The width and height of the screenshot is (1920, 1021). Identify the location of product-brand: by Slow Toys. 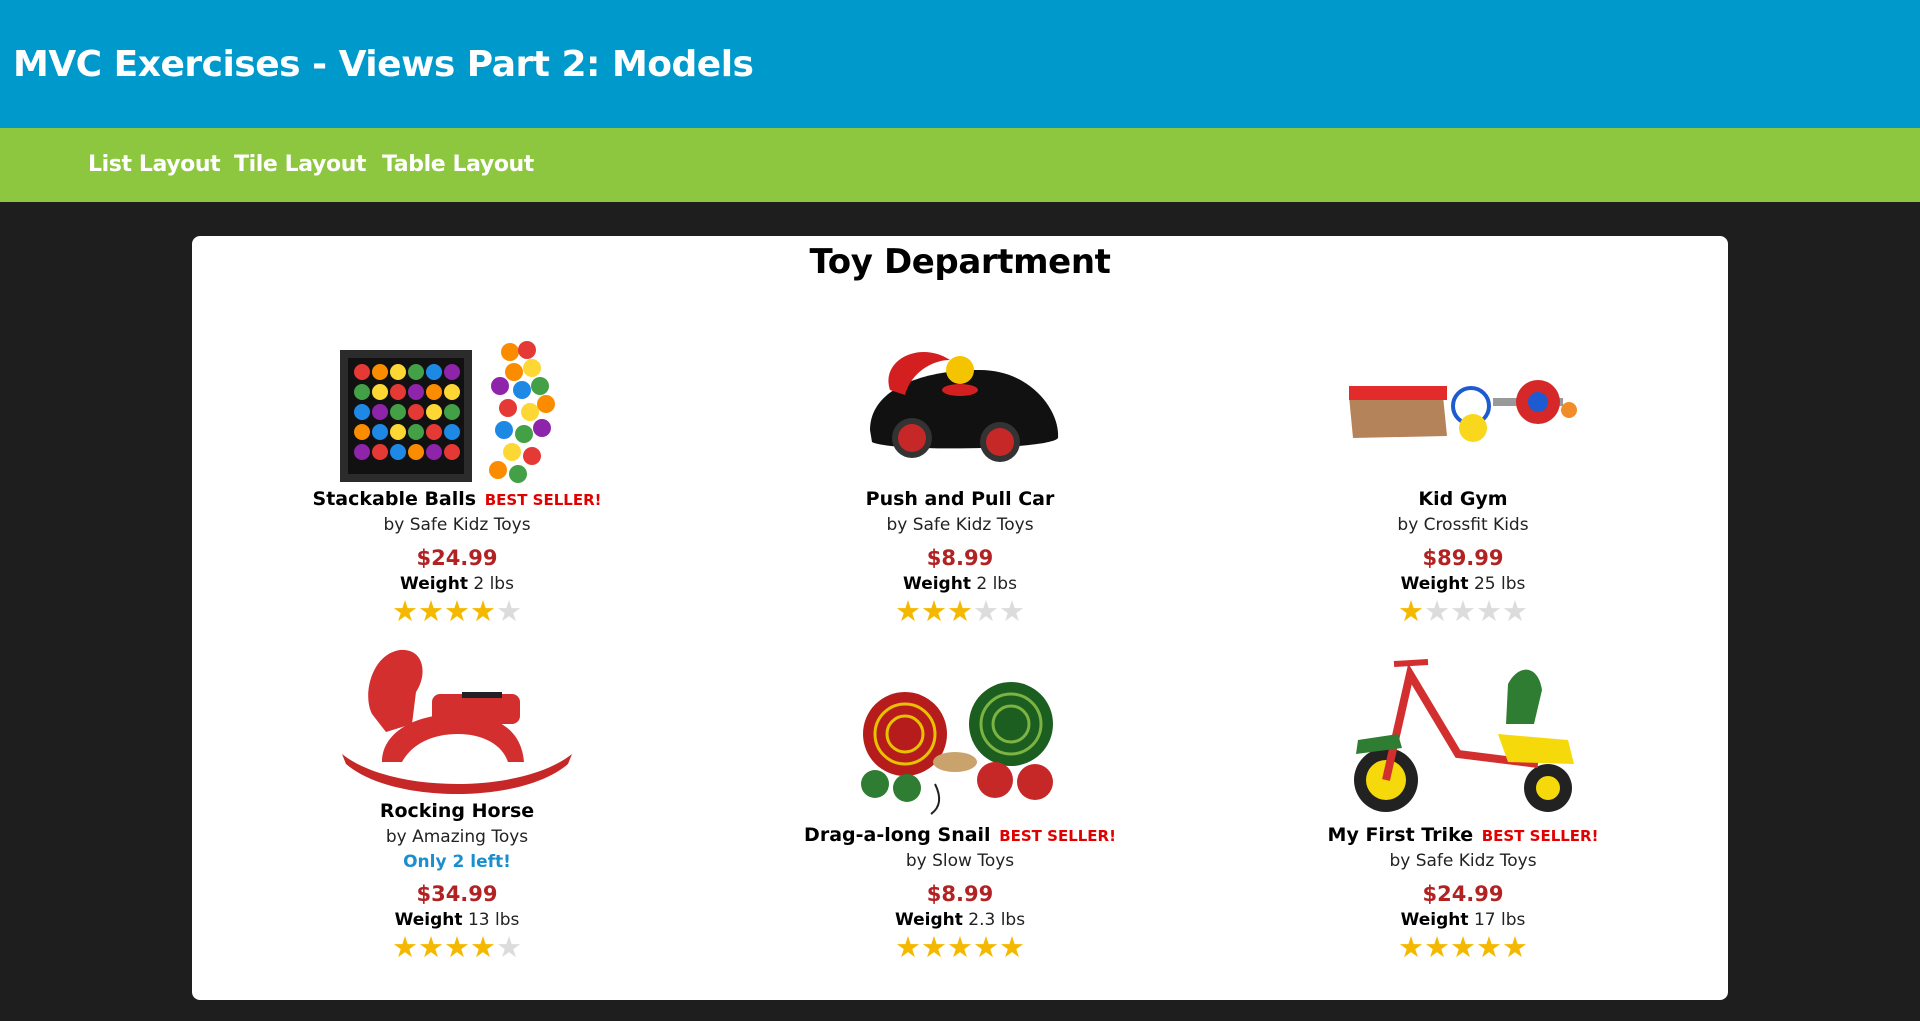
(960, 861).